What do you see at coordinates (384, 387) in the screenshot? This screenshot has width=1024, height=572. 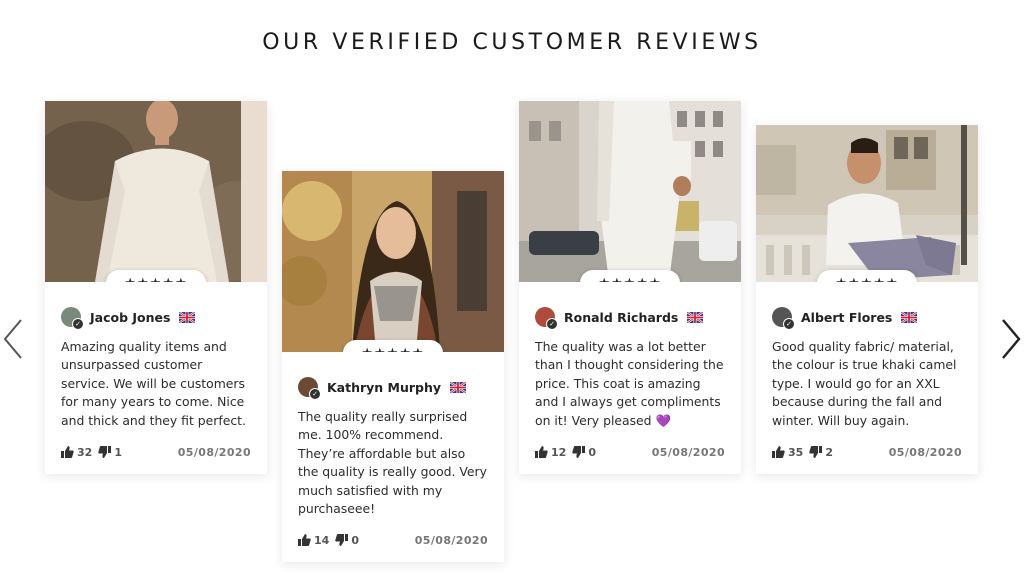 I see `reviewer-name: Kathryn Murphy` at bounding box center [384, 387].